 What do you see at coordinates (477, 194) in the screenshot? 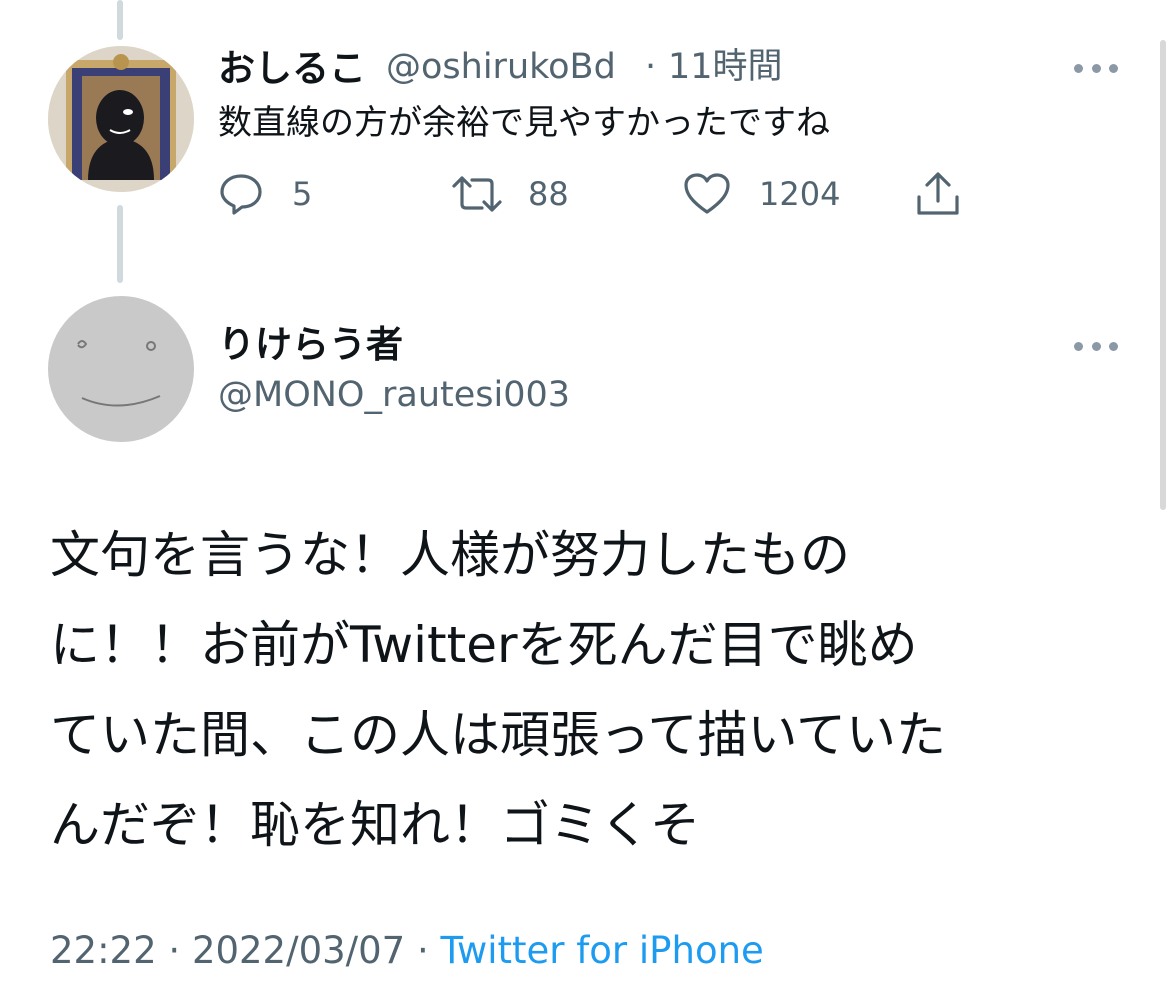
I see `retweet-icon` at bounding box center [477, 194].